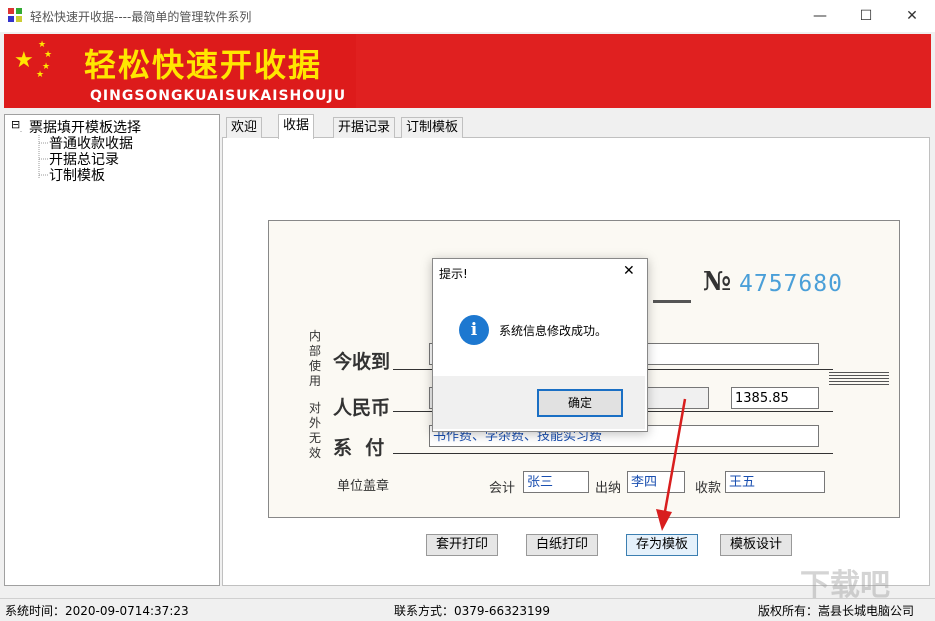 The height and width of the screenshot is (621, 935). Describe the element at coordinates (562, 545) in the screenshot. I see `print-blank-button: 白纸打印` at that location.